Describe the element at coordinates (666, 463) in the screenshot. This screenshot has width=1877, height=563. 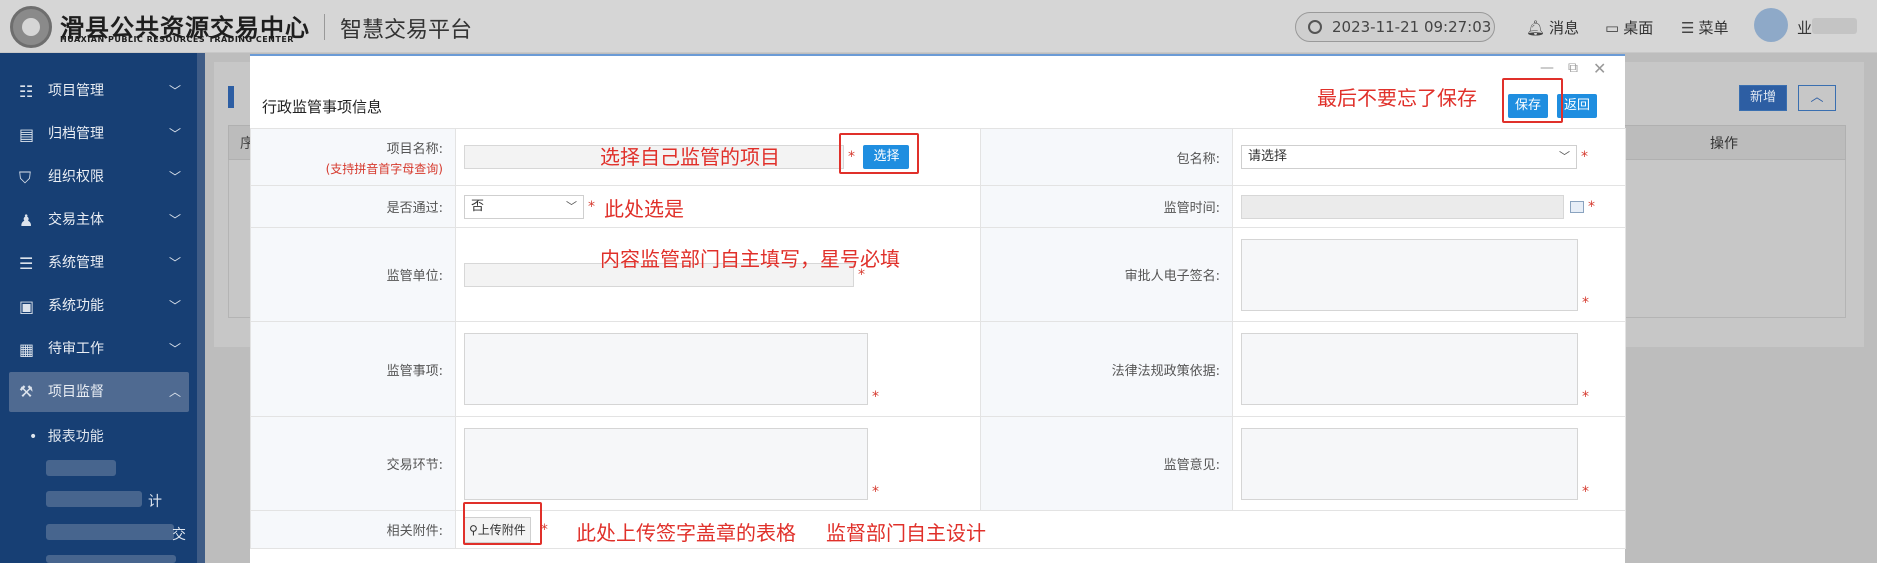
I see `trading-stage-textarea` at that location.